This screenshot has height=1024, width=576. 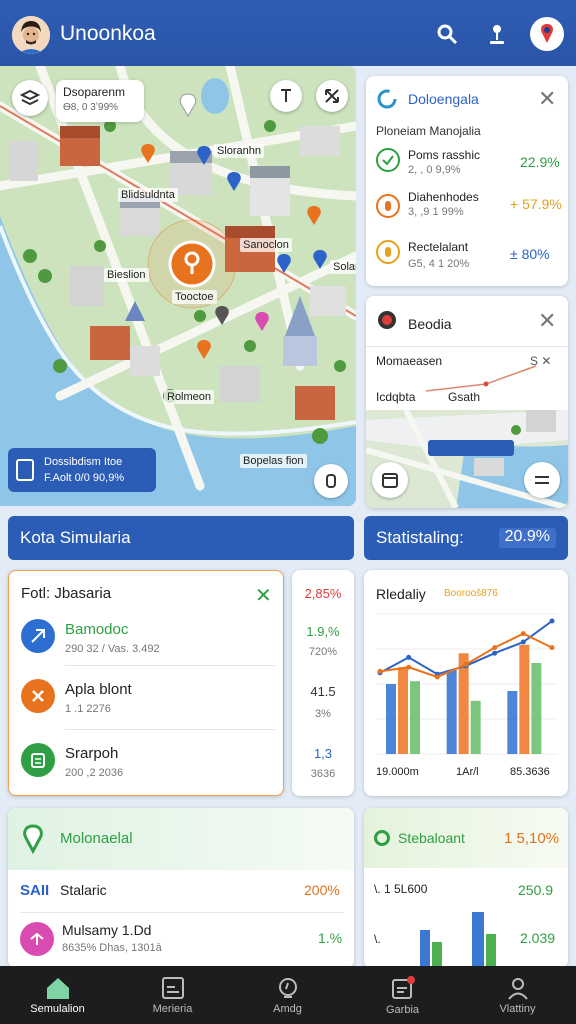 I want to click on map-info-box: Dossibdism Itoe F.Aolt 0/0 90,9%, so click(x=82, y=470).